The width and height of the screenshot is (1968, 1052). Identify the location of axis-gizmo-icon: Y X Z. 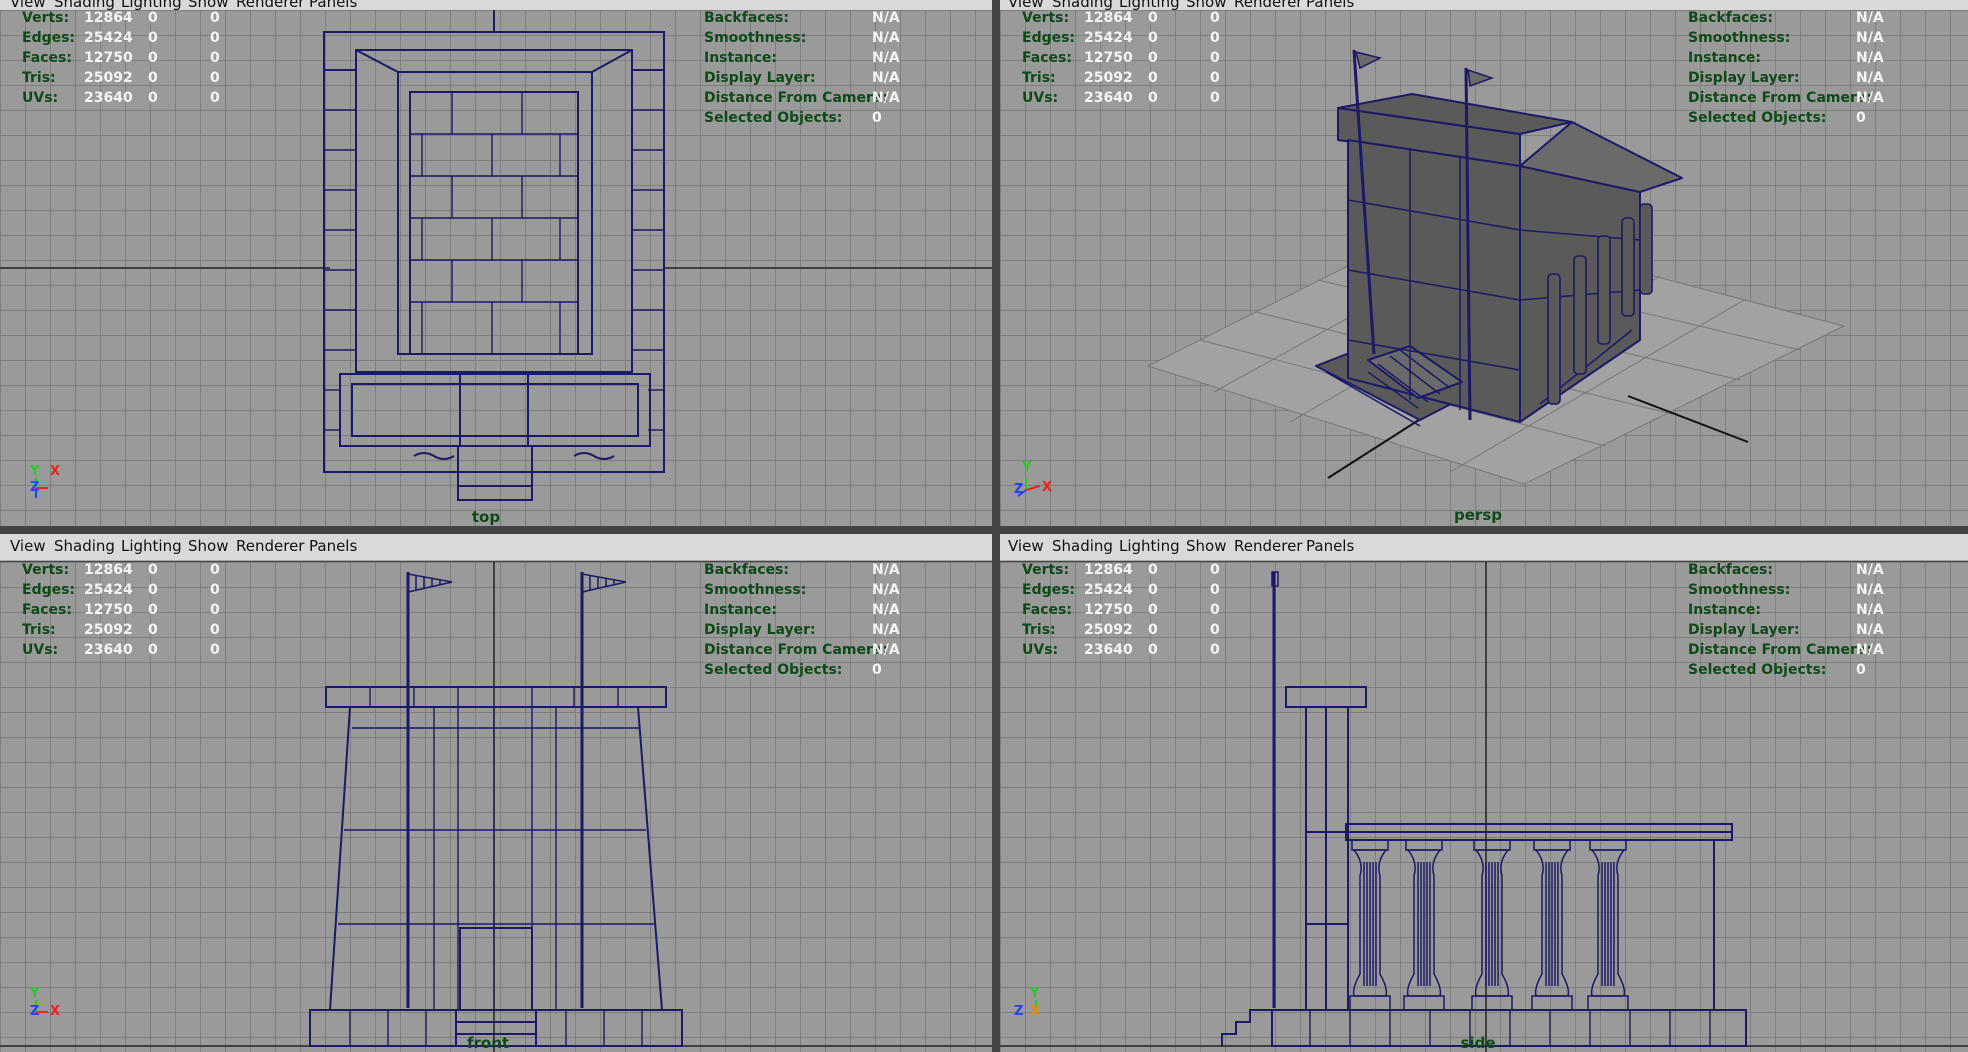
(45, 481).